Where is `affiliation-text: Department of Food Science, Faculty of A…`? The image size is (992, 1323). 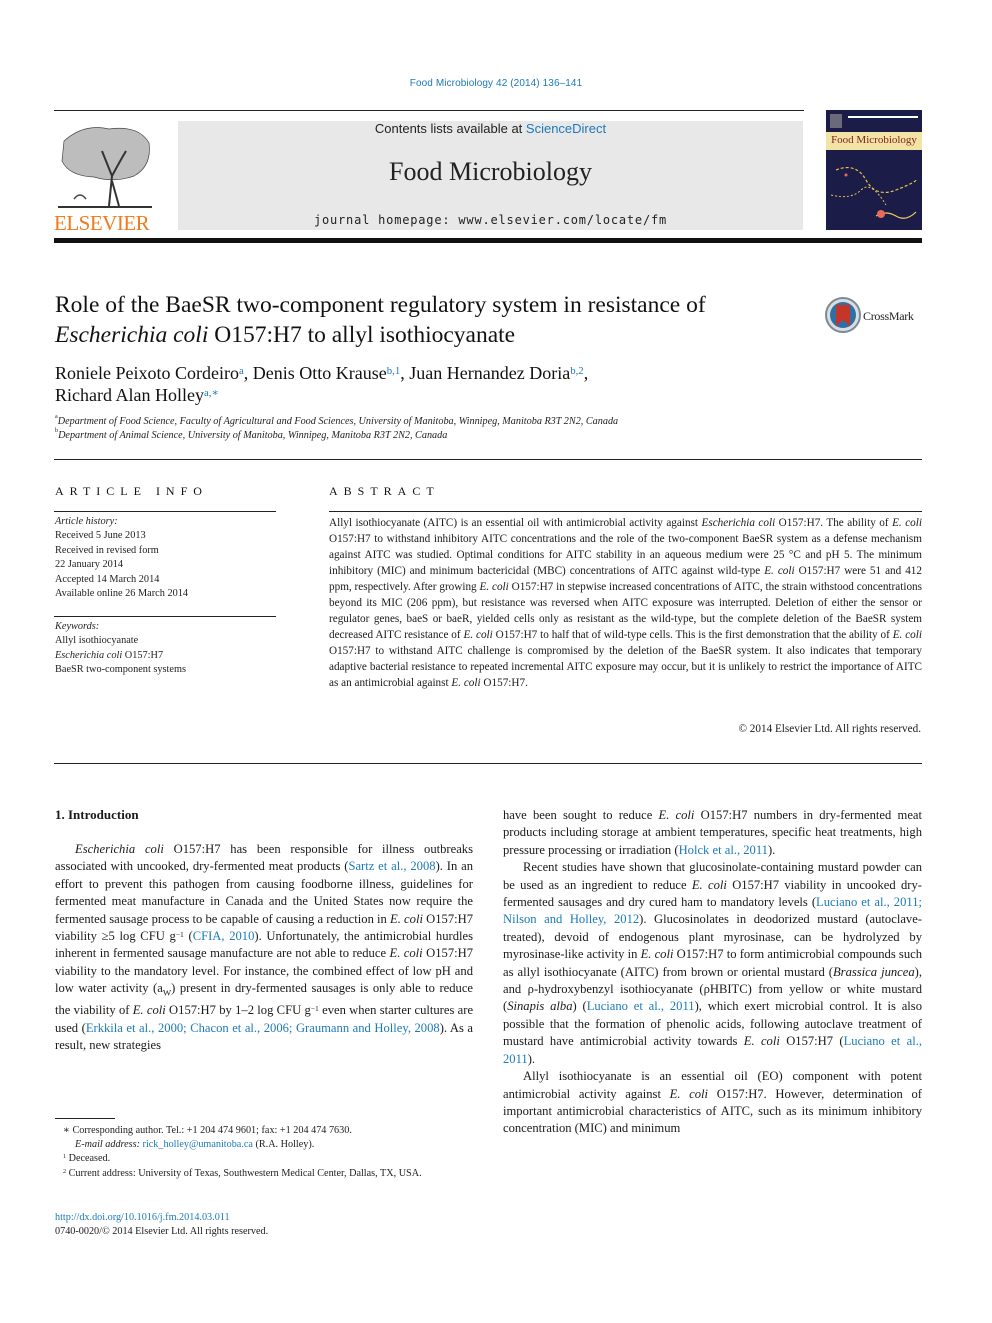
affiliation-text: Department of Food Science, Faculty of A… is located at coordinates (338, 421).